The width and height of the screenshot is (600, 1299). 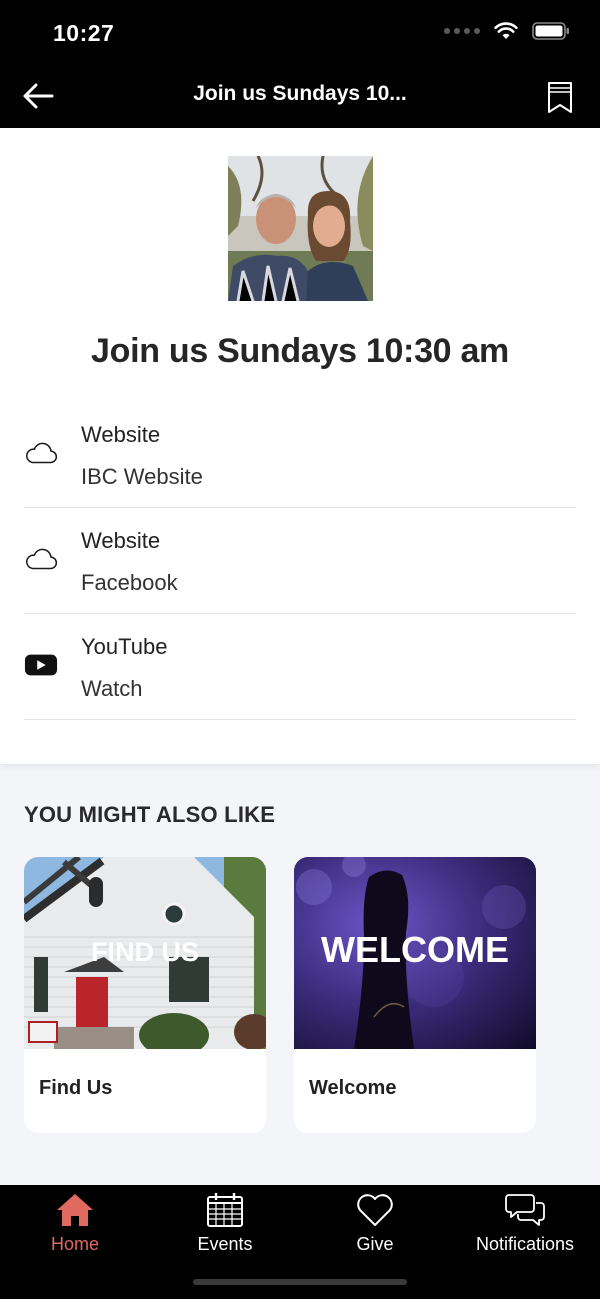 What do you see at coordinates (150, 814) in the screenshot?
I see `section-heading: YOU MIGHT ALSO LIKE` at bounding box center [150, 814].